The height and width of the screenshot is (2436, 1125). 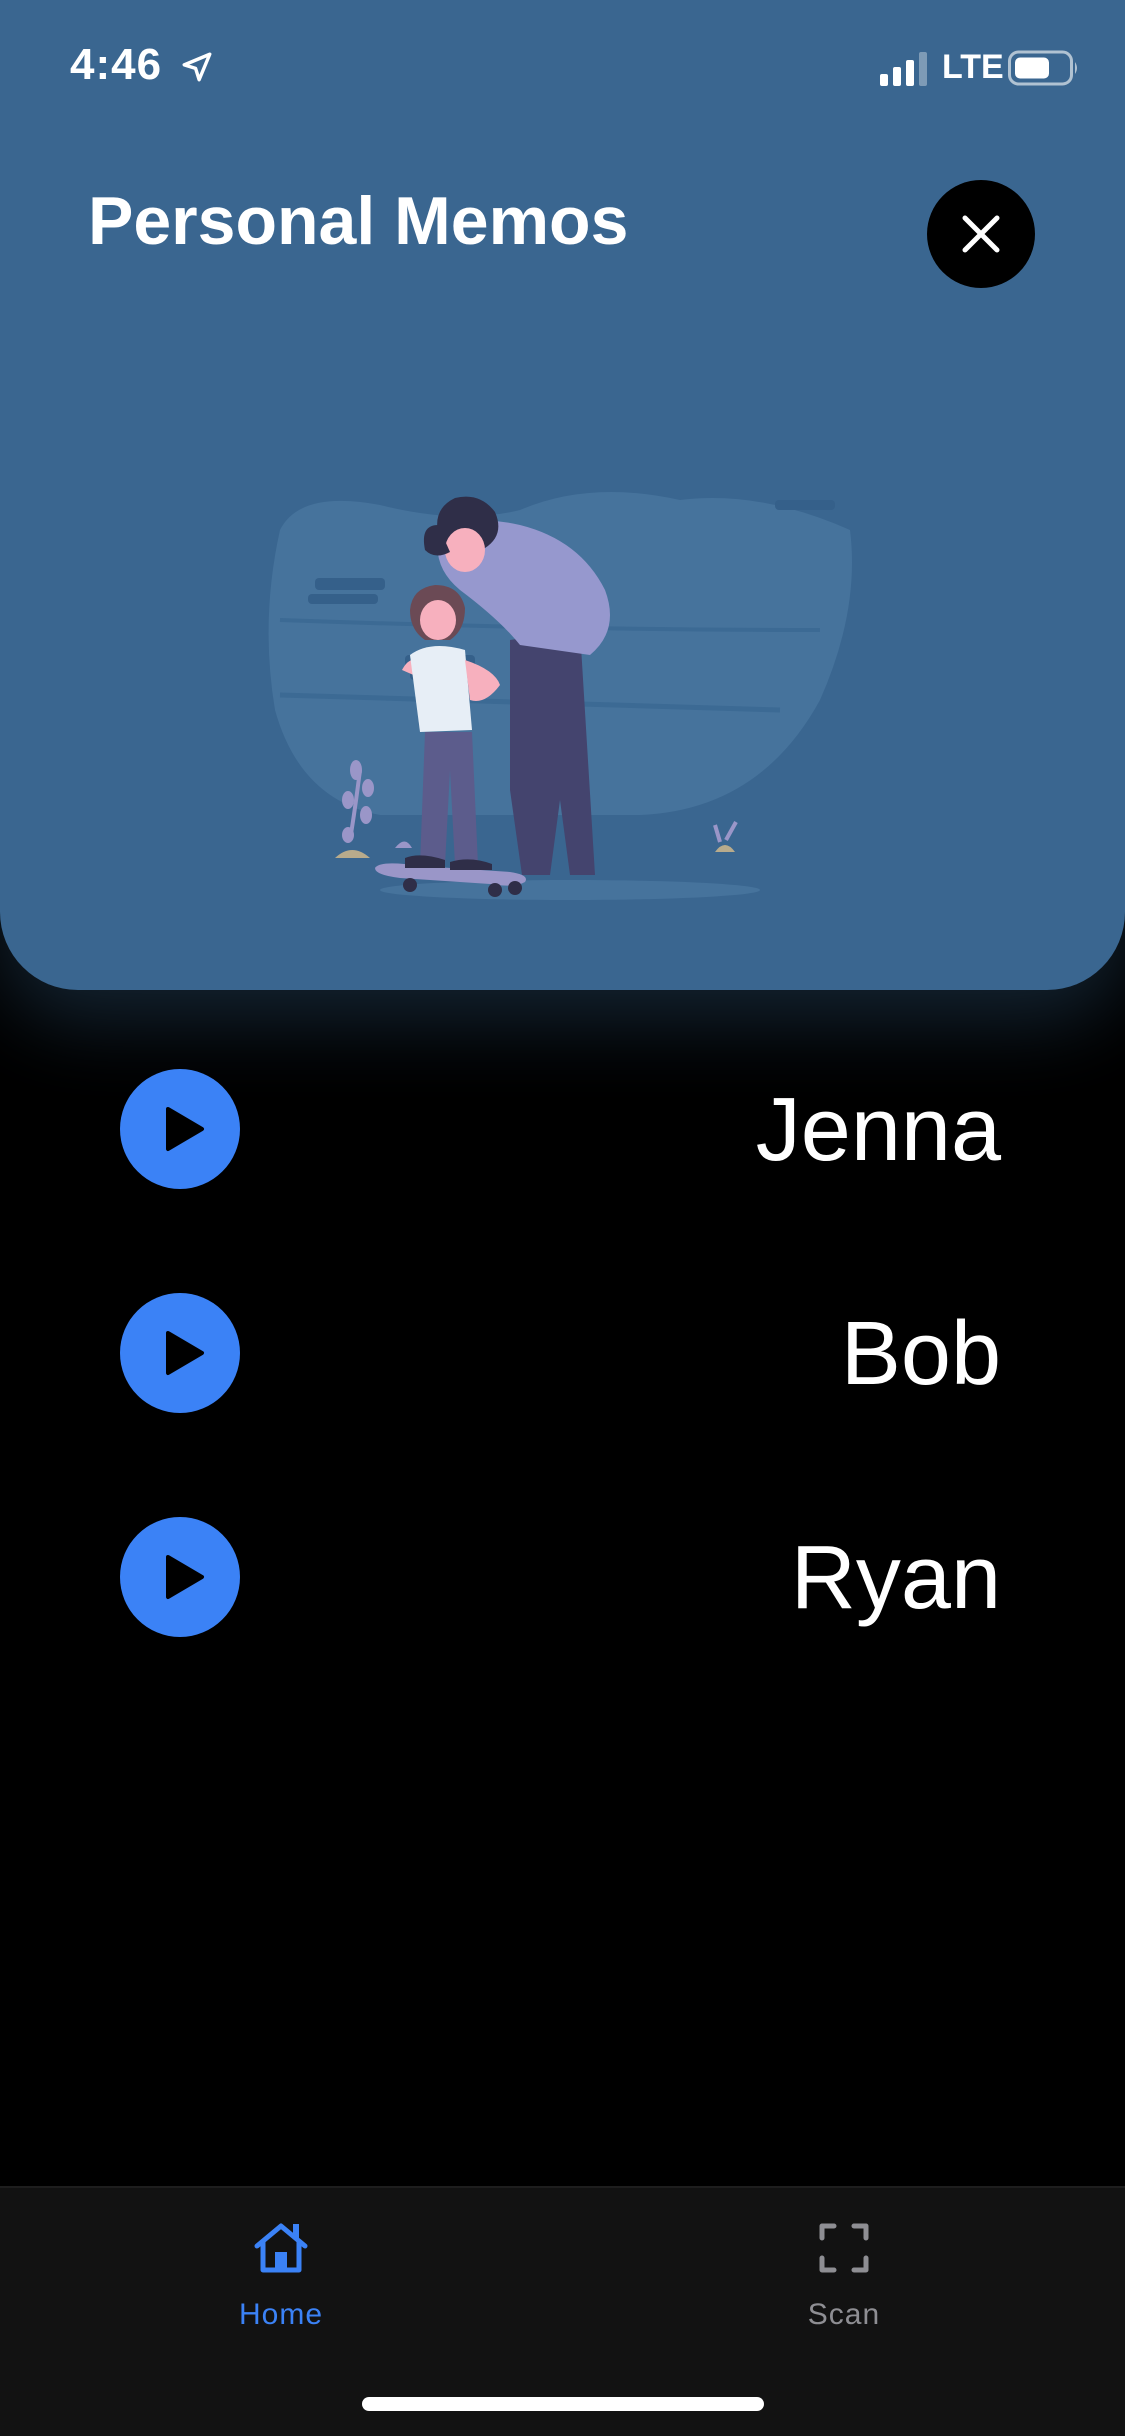 I want to click on network-type: LTE, so click(x=973, y=67).